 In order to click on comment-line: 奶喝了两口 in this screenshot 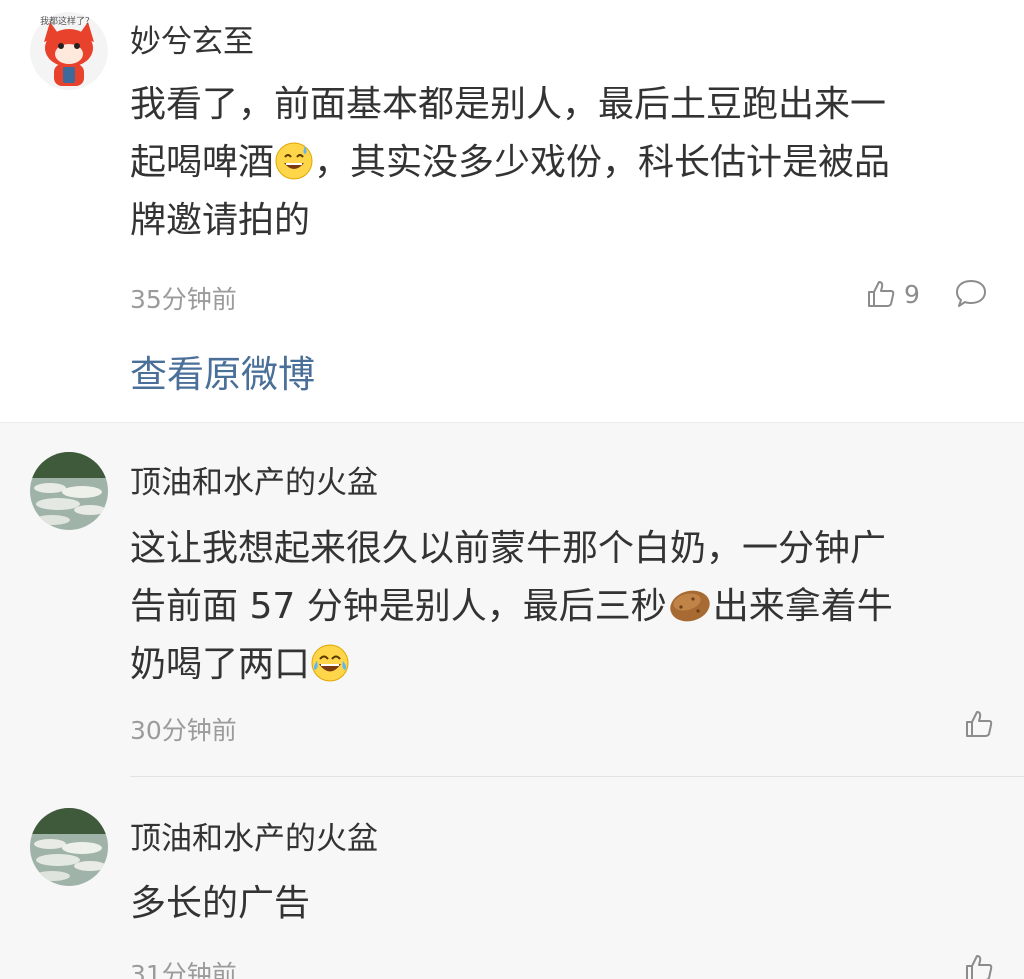, I will do `click(511, 665)`.